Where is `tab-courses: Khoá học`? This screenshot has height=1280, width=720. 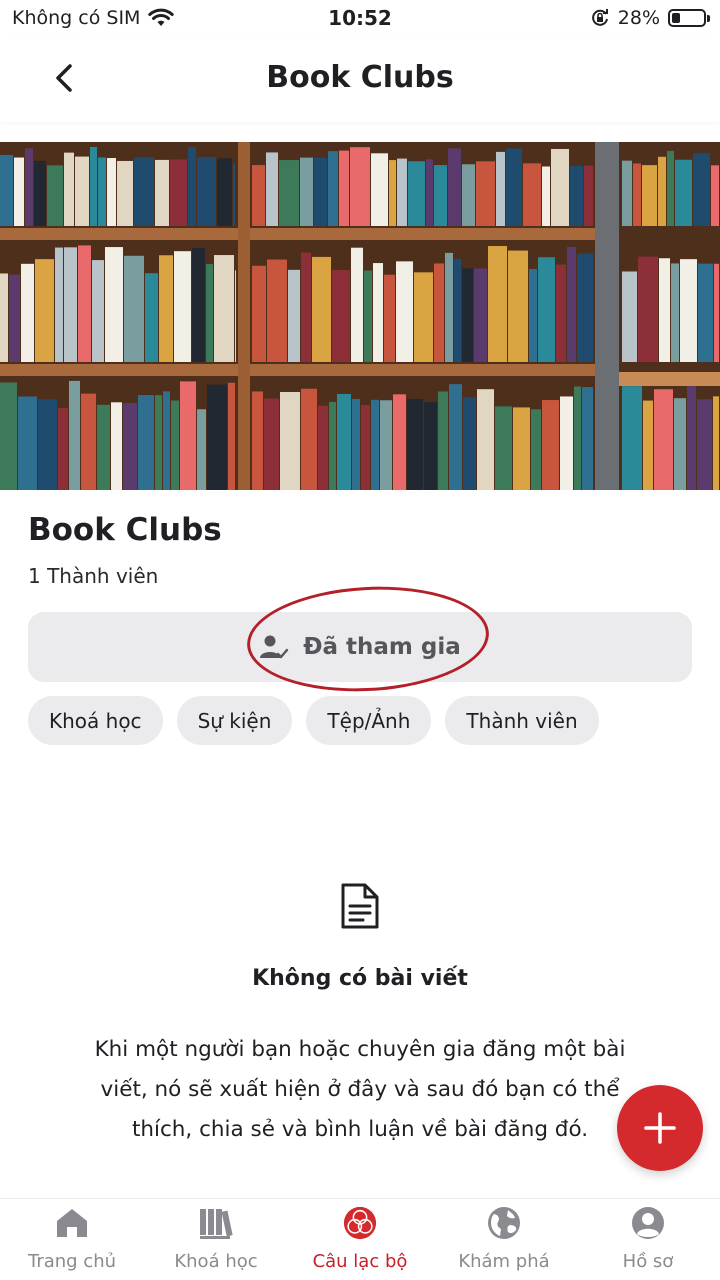
tab-courses: Khoá học is located at coordinates (95, 720).